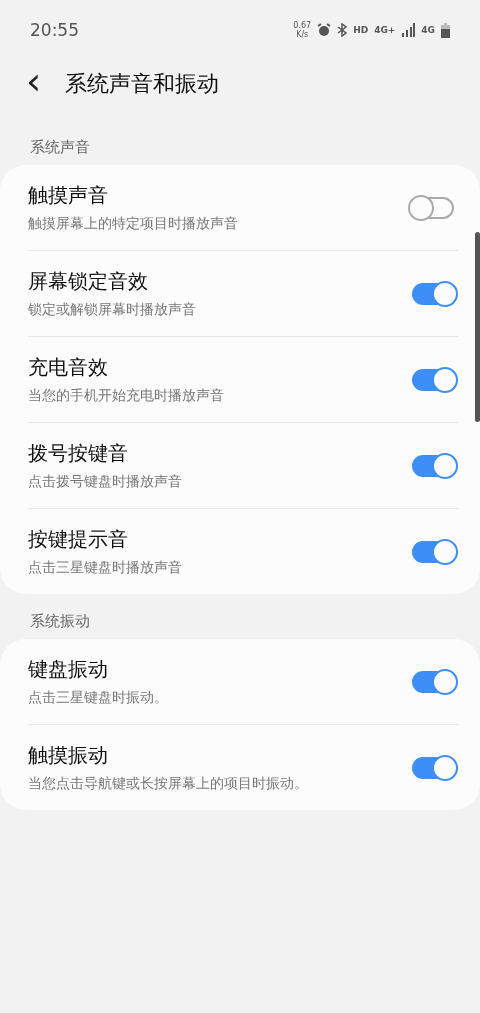  I want to click on section-title: 系统振动, so click(60, 621).